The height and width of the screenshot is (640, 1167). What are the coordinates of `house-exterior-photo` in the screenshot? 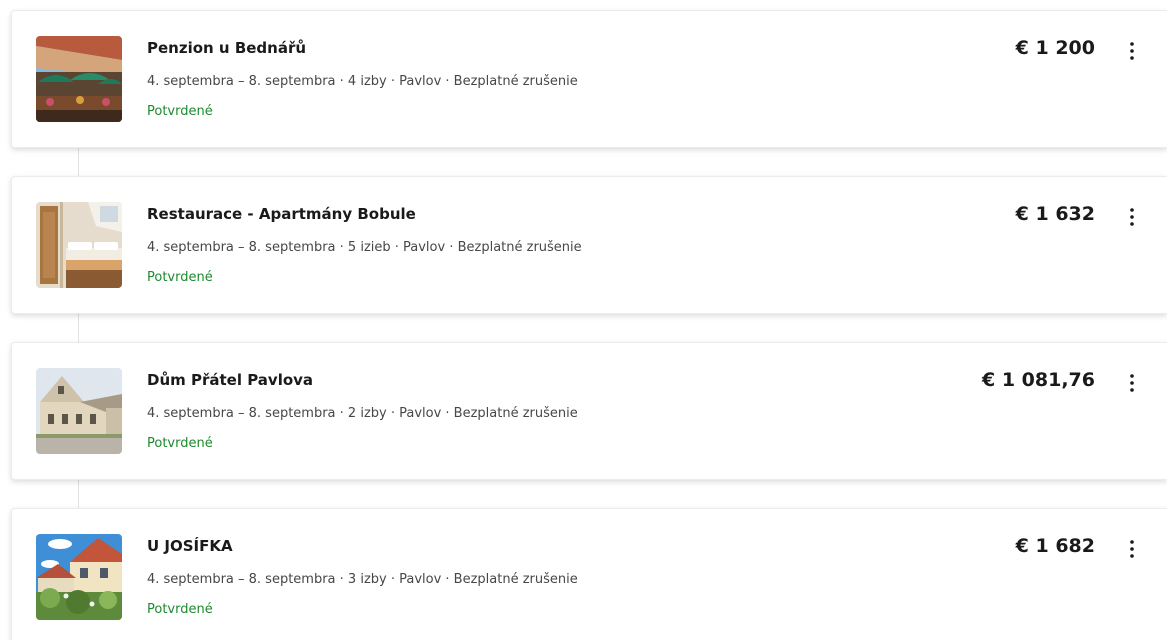 It's located at (79, 411).